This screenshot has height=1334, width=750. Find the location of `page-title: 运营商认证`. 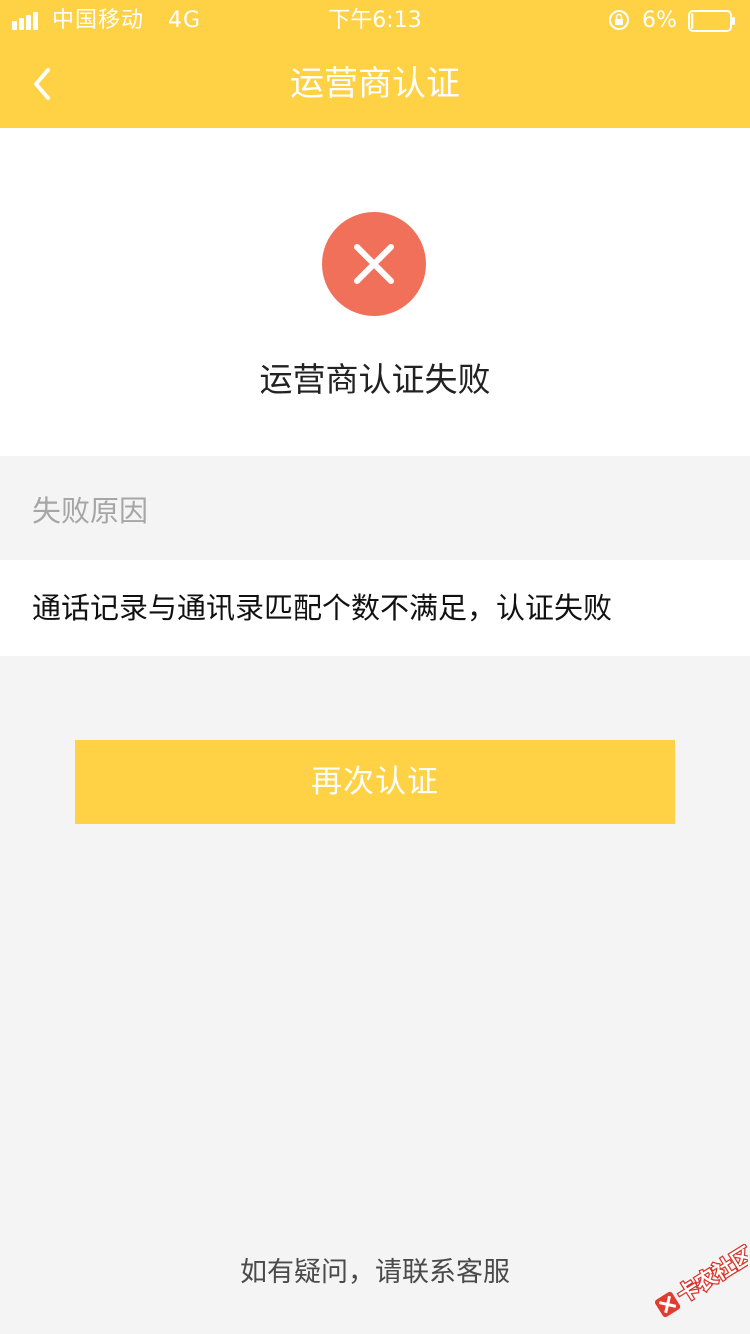

page-title: 运营商认证 is located at coordinates (375, 84).